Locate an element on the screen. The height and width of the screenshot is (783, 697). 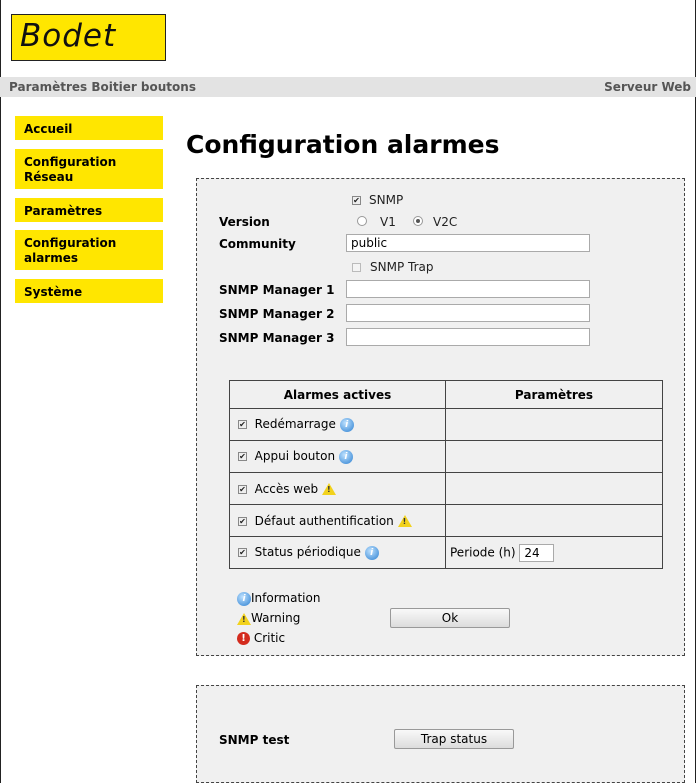
alarms-params-header: Paramètres is located at coordinates (554, 394).